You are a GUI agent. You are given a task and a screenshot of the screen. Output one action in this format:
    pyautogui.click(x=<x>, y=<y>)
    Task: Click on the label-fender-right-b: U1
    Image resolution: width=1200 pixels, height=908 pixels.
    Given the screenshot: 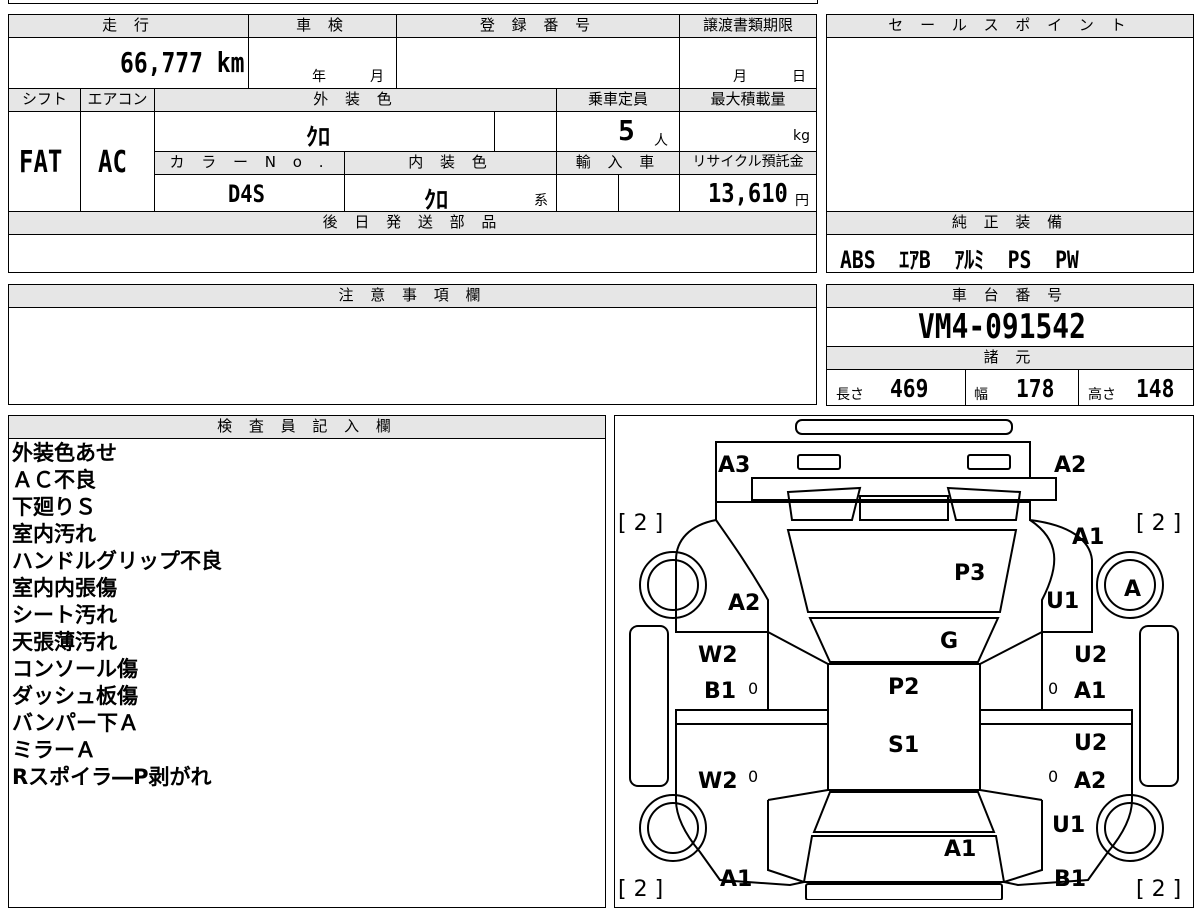 What is the action you would take?
    pyautogui.click(x=1062, y=601)
    